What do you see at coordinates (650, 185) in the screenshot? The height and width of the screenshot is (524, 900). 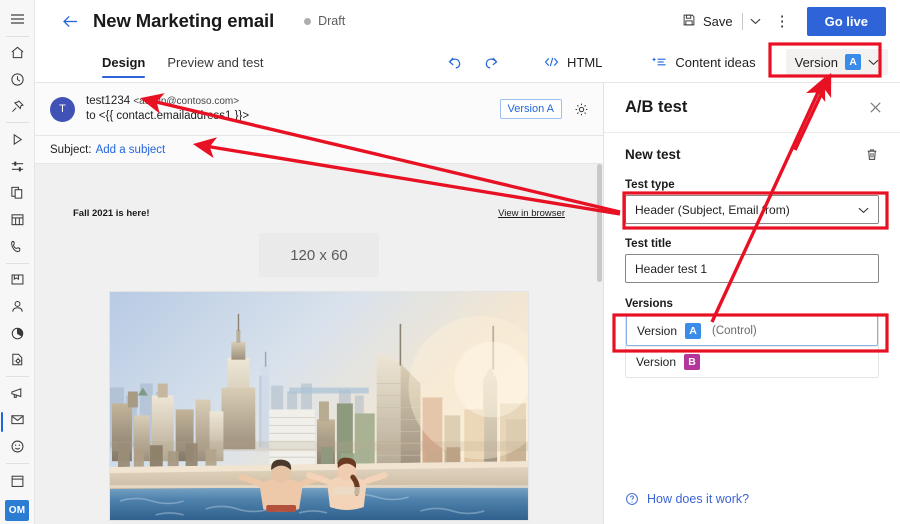 I see `test-type-label: Test type` at bounding box center [650, 185].